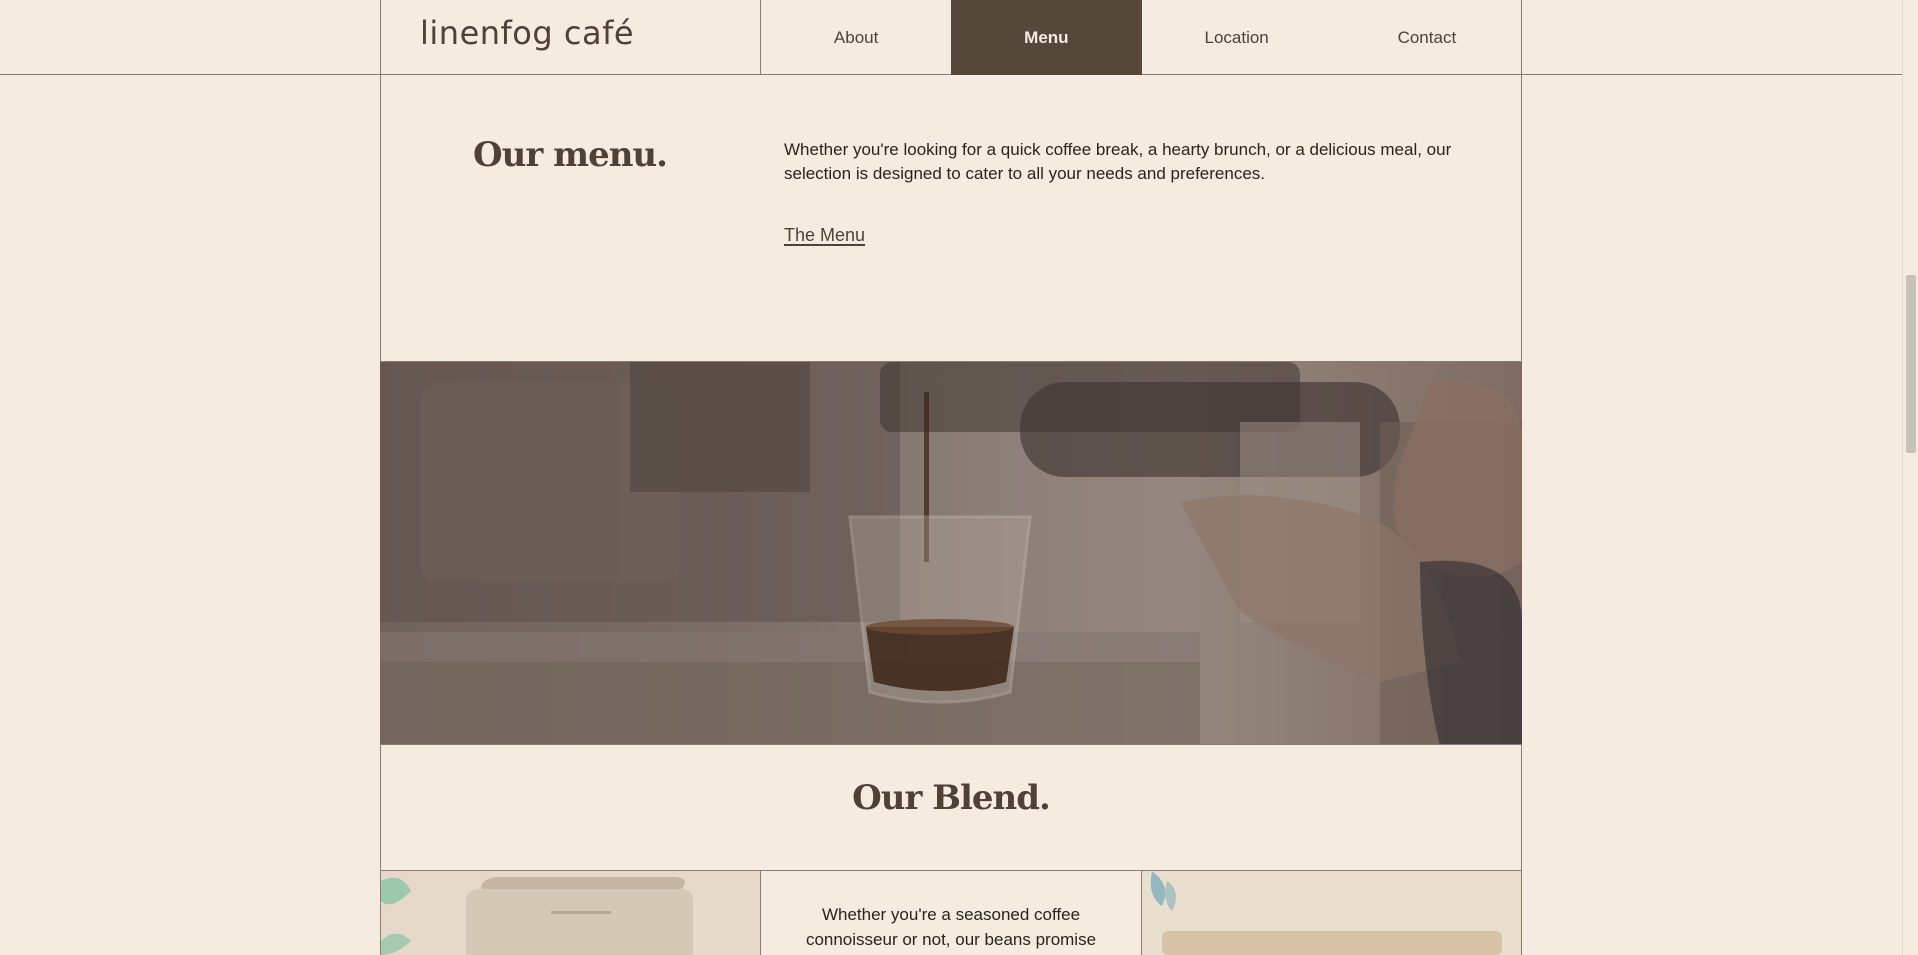  I want to click on coffee-bag-photo-left, so click(571, 913).